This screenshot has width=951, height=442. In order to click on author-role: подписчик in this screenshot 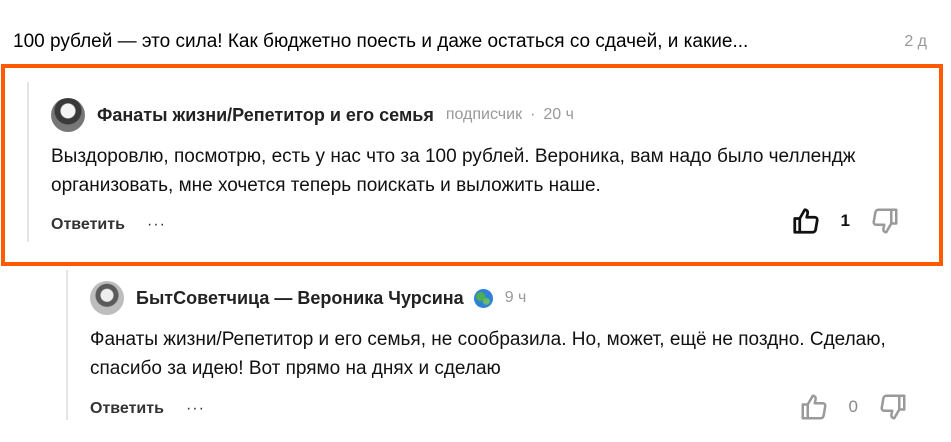, I will do `click(484, 114)`.